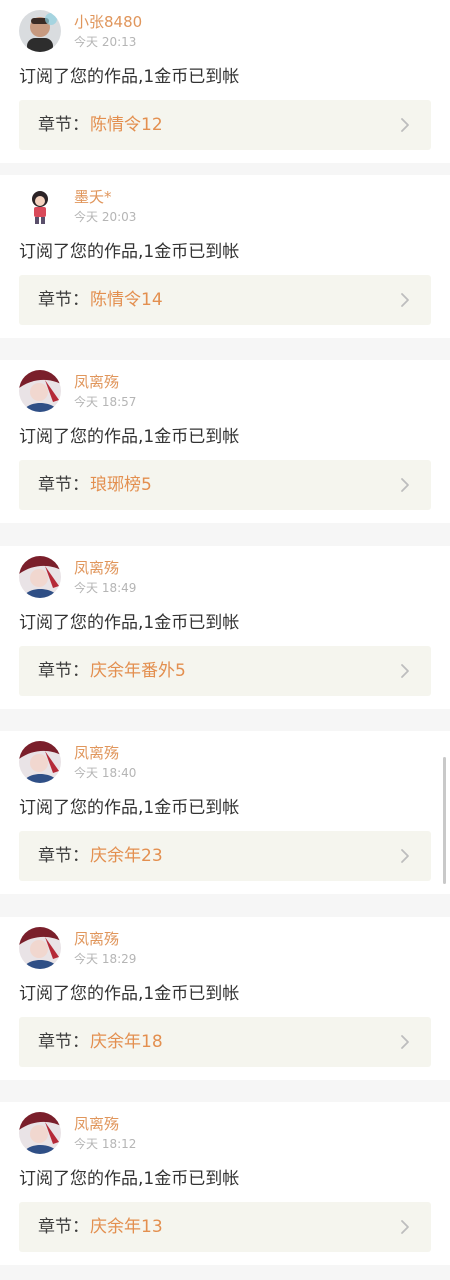 The height and width of the screenshot is (1280, 450). Describe the element at coordinates (225, 300) in the screenshot. I see `chapter-link: 章节： 陈情令14` at that location.